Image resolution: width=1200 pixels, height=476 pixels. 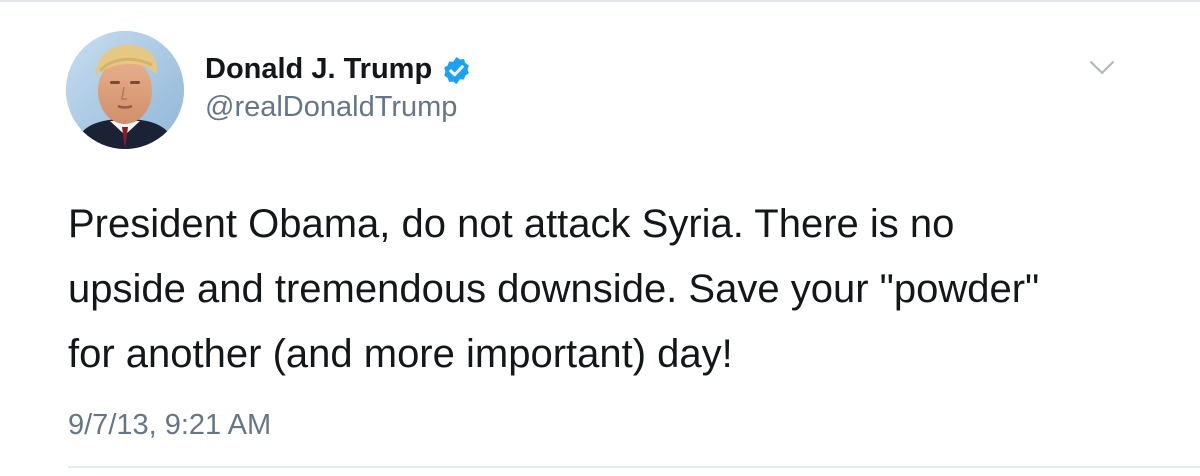 I want to click on chevron-down-icon, so click(x=1102, y=68).